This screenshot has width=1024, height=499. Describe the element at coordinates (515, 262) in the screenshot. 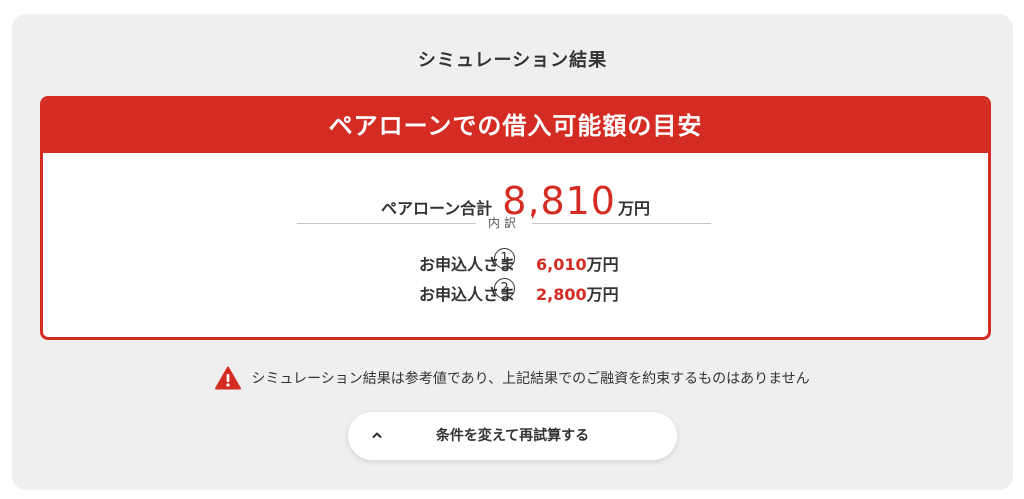

I see `applicant-row-1: お申込人さま 1 6,010万円` at that location.